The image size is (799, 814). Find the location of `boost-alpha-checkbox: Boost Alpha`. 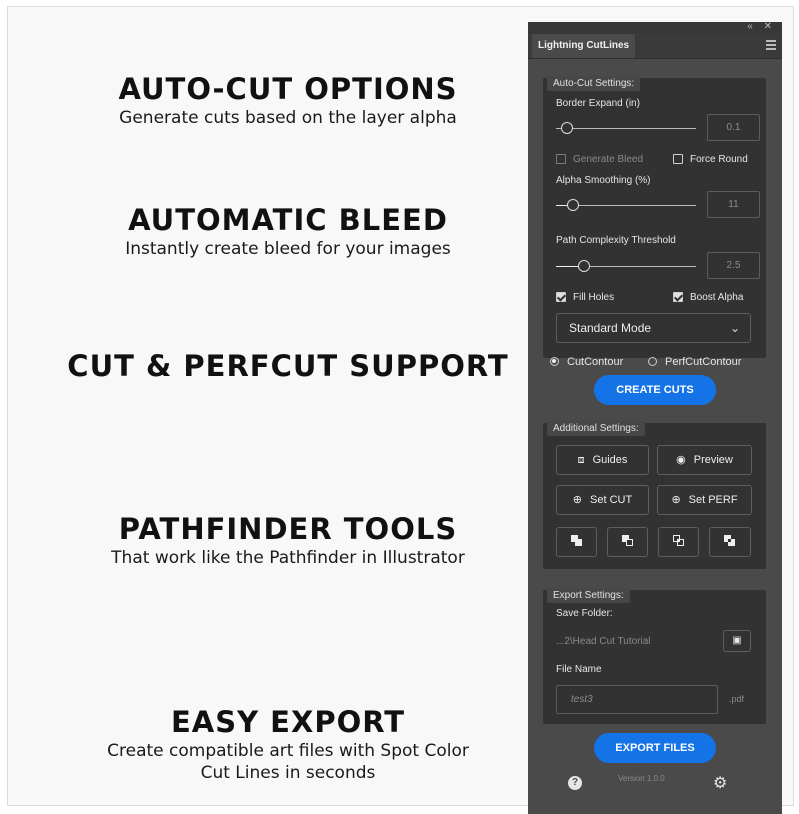

boost-alpha-checkbox: Boost Alpha is located at coordinates (708, 297).